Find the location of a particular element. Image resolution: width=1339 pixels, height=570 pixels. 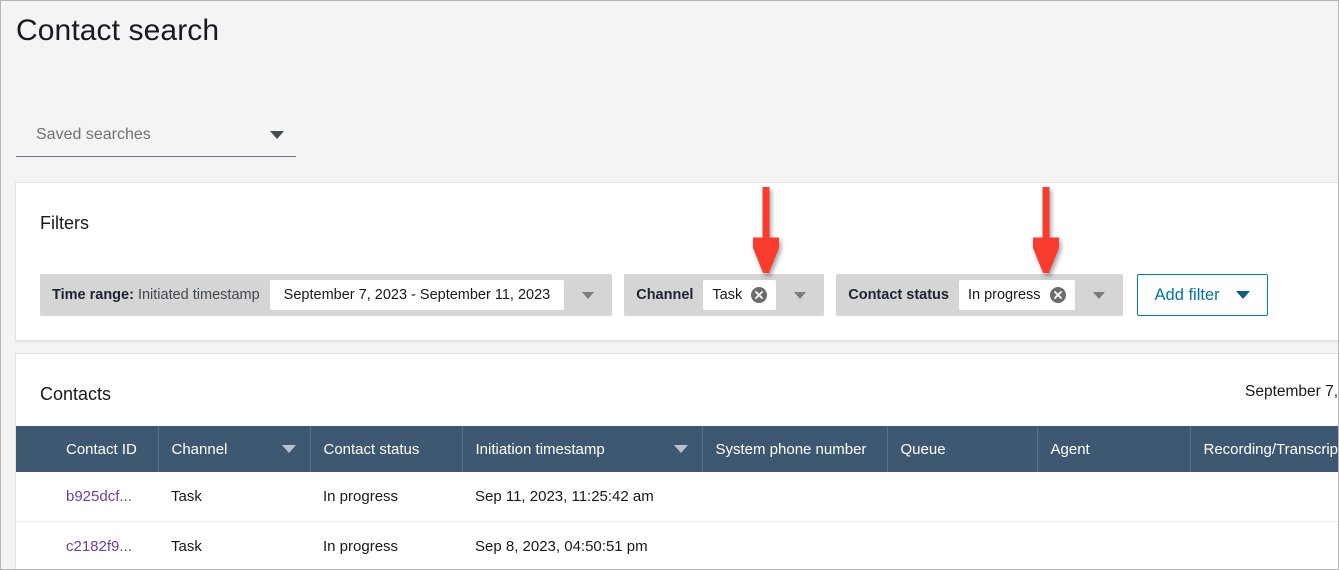

col-contact-id-label: Contact ID is located at coordinates (101, 449).